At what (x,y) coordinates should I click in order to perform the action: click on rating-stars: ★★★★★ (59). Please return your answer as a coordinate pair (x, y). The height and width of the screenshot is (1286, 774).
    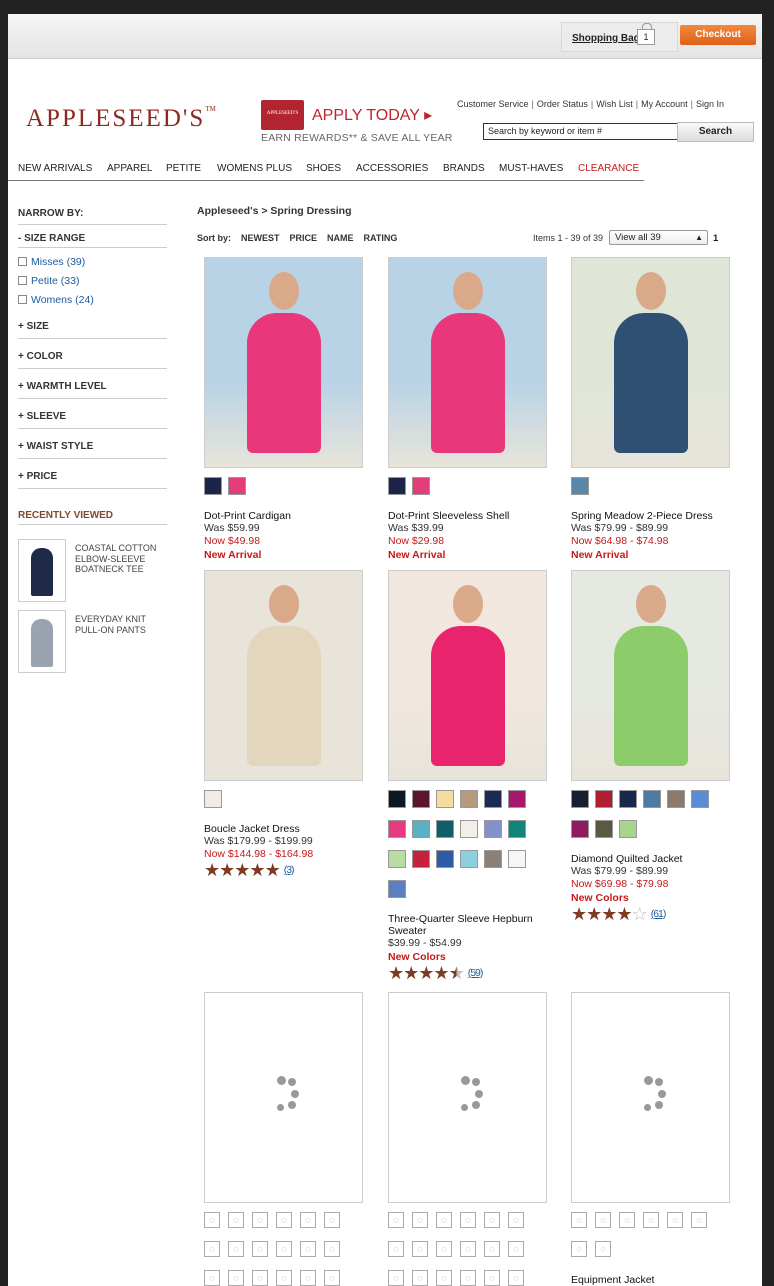
    Looking at the image, I should click on (468, 973).